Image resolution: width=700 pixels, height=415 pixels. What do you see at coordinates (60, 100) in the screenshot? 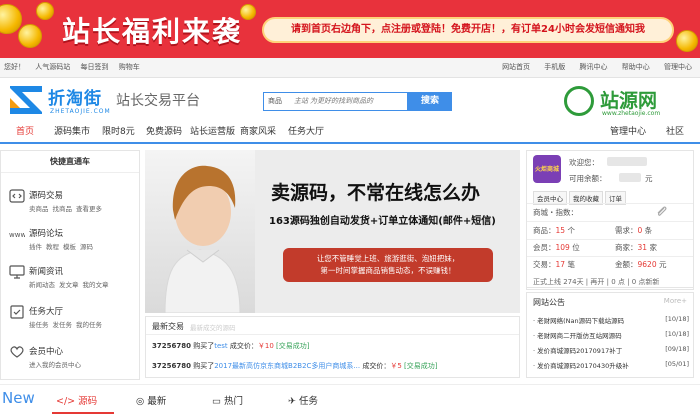
I see `site-logo: 折淘街 ZHETAOJIE.COM` at bounding box center [60, 100].